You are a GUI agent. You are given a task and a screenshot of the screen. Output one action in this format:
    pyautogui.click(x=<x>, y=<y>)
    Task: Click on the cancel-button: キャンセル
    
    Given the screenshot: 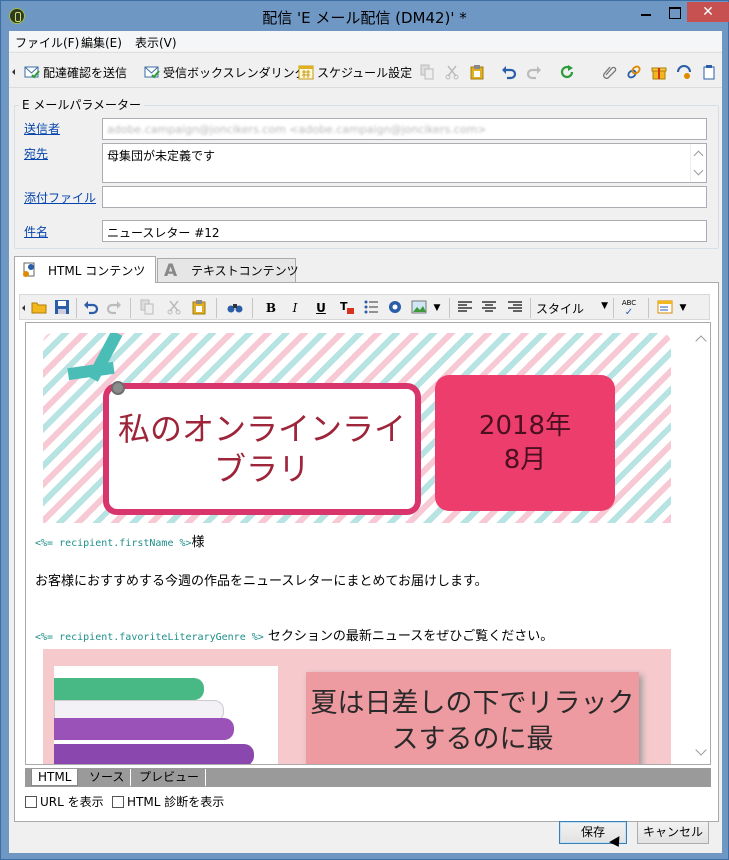 What is the action you would take?
    pyautogui.click(x=673, y=832)
    